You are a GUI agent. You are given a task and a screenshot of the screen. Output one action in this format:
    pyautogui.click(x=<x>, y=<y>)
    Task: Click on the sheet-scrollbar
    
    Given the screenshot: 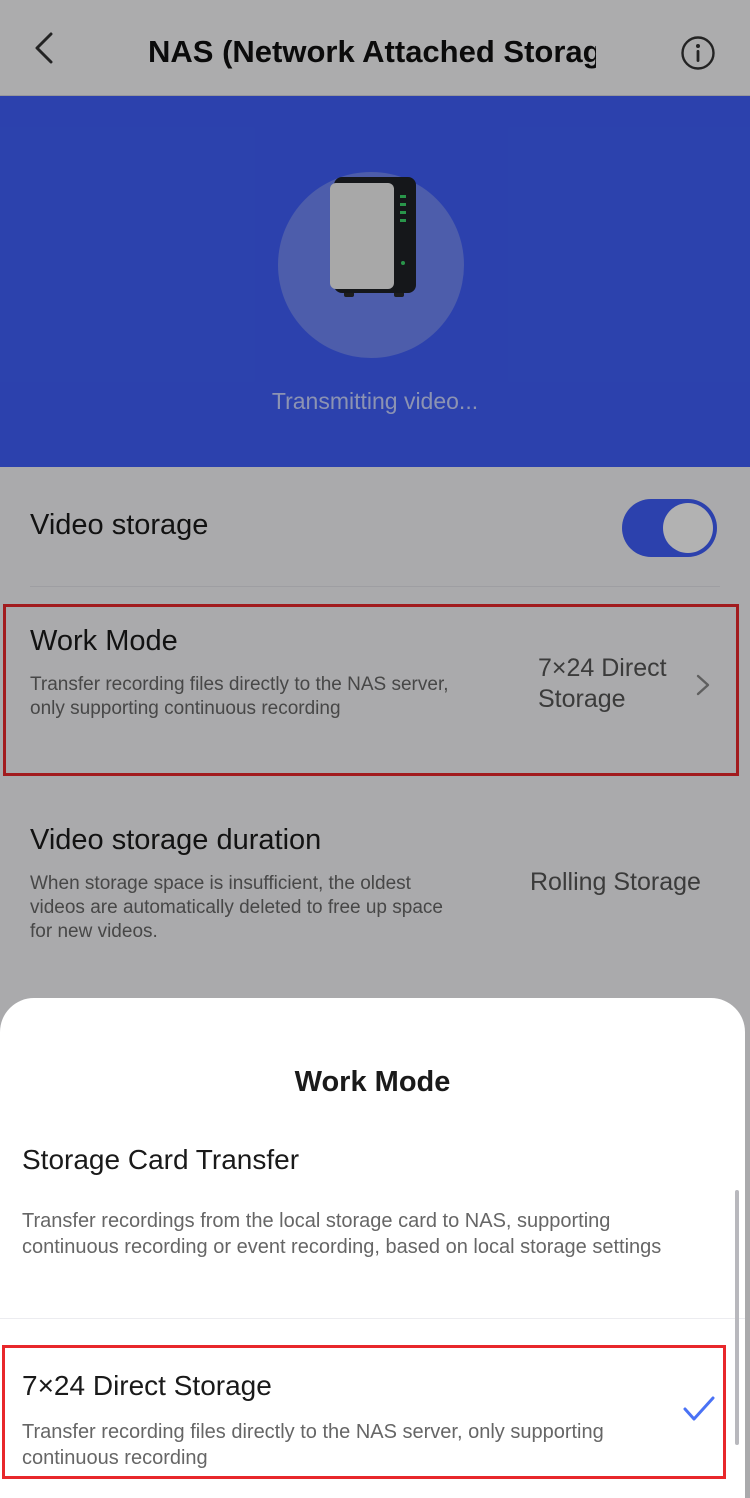 What is the action you would take?
    pyautogui.click(x=737, y=1317)
    